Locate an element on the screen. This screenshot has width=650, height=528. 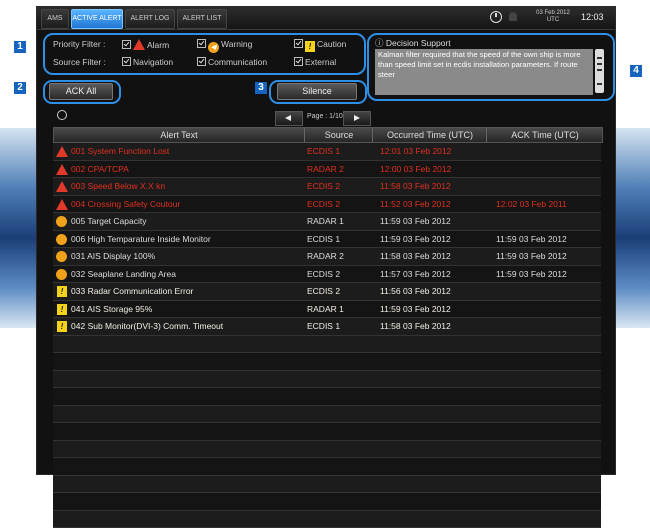
page-indicator: Page : 1/10 is located at coordinates (325, 116).